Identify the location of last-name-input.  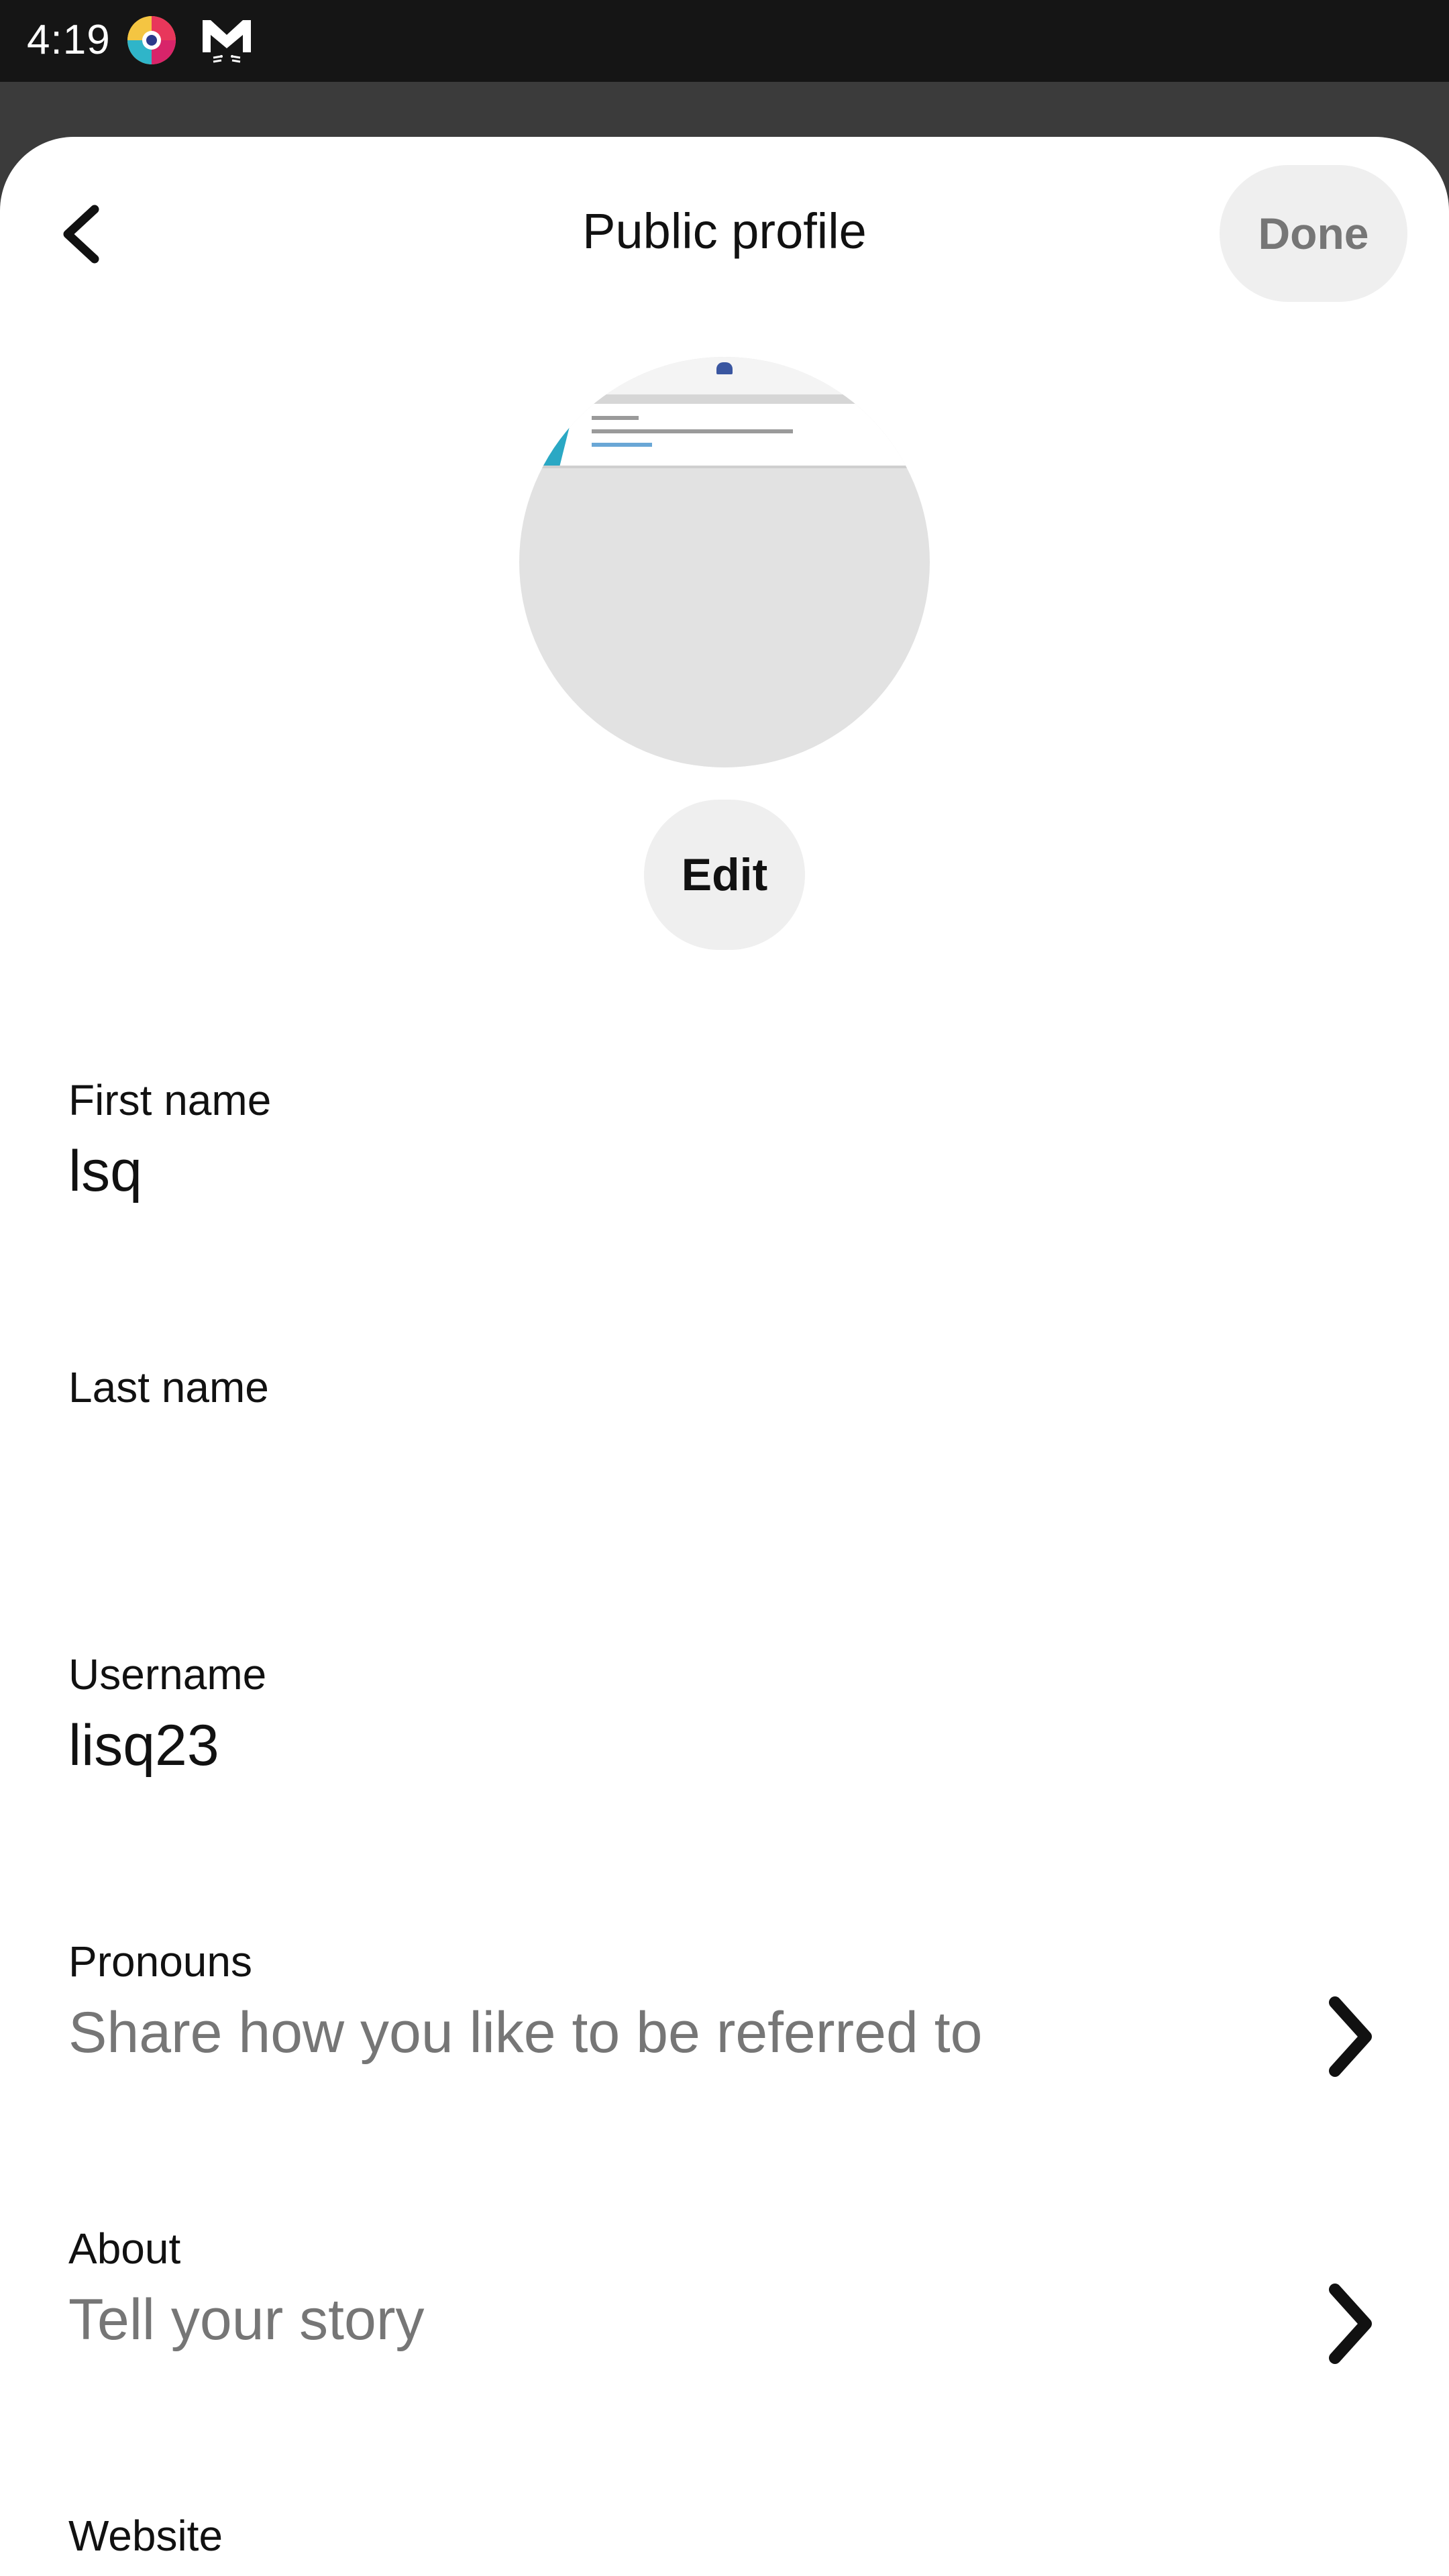
(725, 1458).